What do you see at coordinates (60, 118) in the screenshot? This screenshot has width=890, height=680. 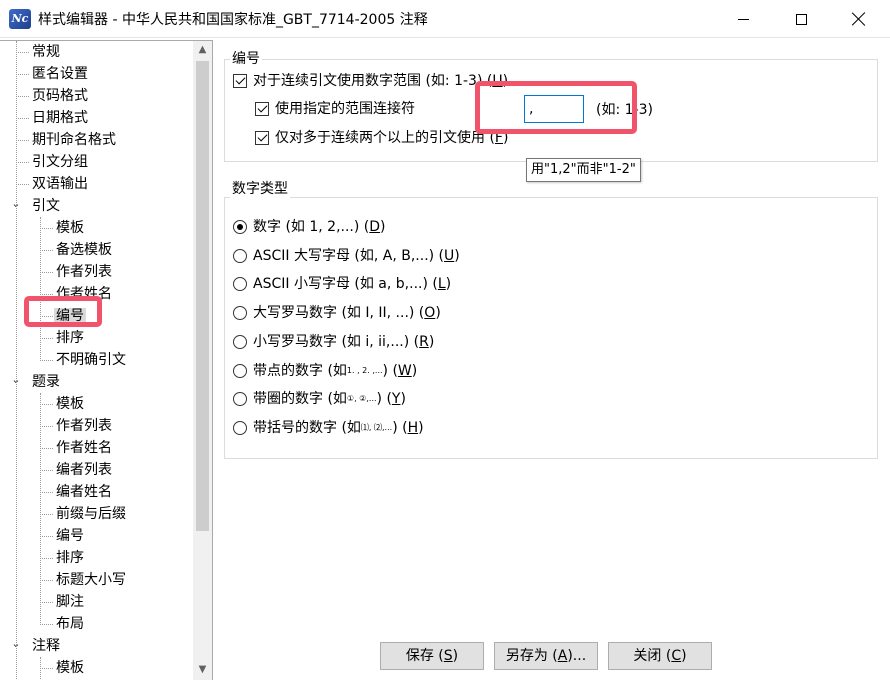 I see `tree-item: 日期格式` at bounding box center [60, 118].